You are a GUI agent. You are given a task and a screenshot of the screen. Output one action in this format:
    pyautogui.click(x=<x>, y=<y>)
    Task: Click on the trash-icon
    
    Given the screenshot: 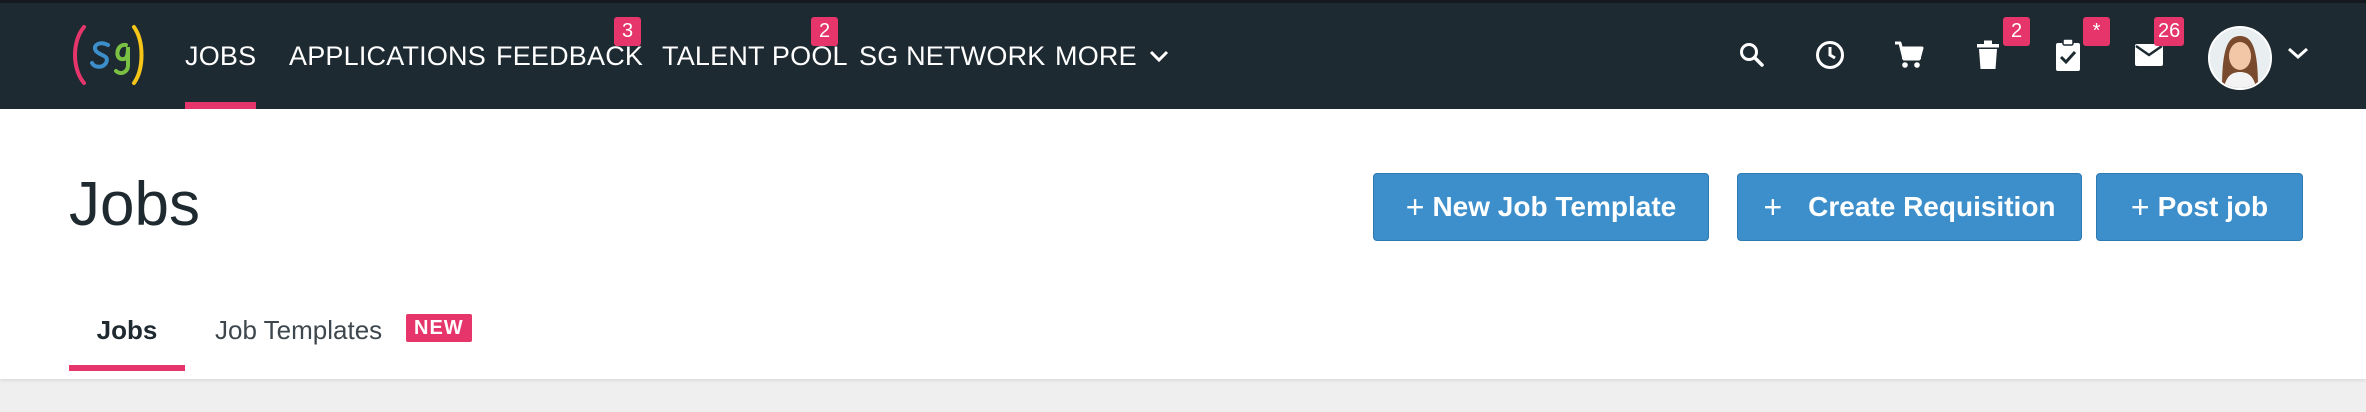 What is the action you would take?
    pyautogui.click(x=1988, y=54)
    